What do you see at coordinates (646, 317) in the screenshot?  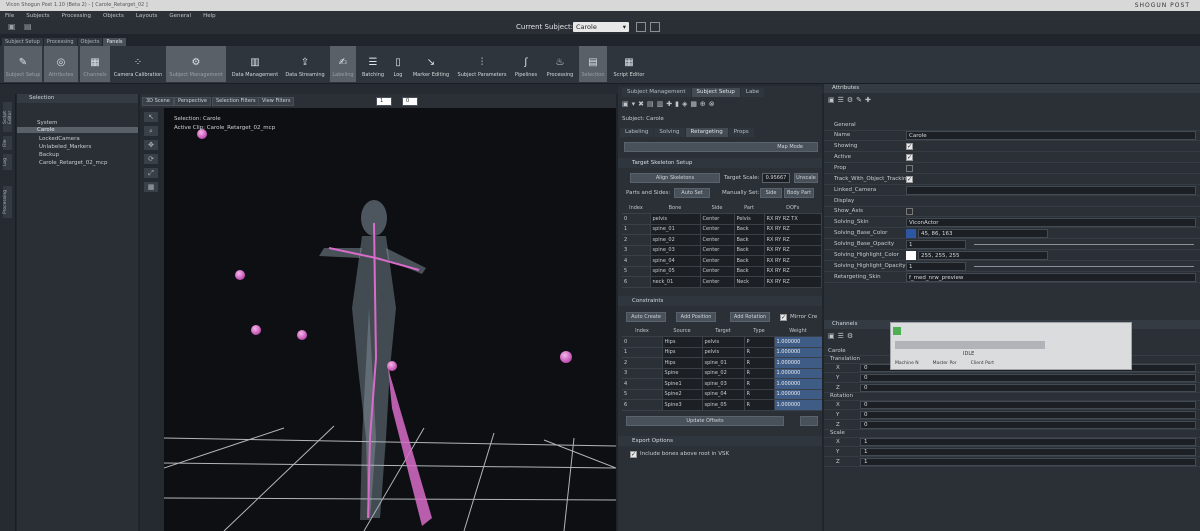 I see `auto-create-button: Auto Create` at bounding box center [646, 317].